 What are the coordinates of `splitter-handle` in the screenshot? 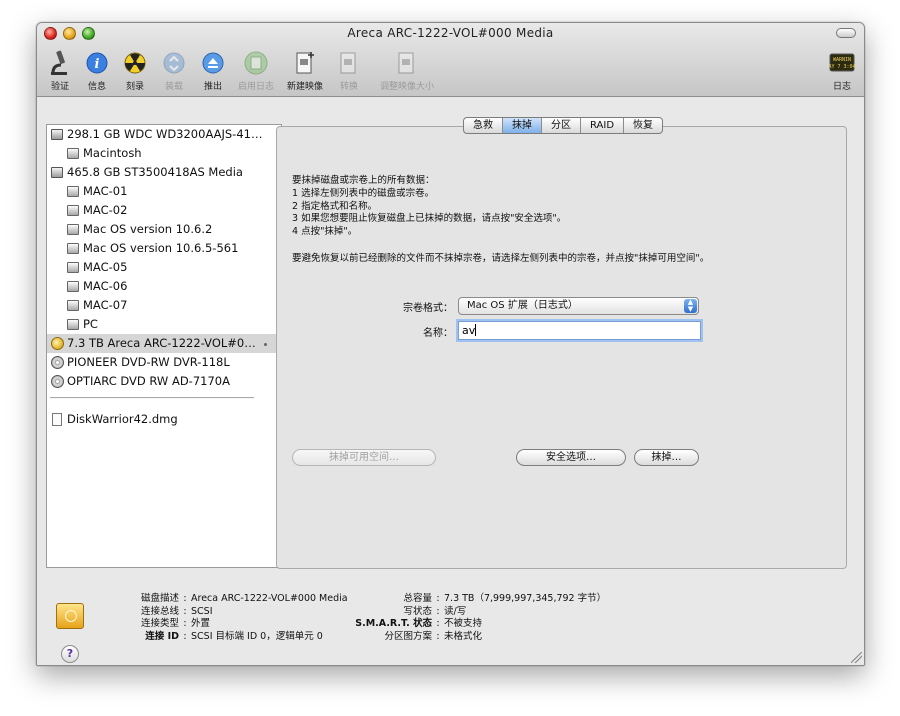 It's located at (265, 344).